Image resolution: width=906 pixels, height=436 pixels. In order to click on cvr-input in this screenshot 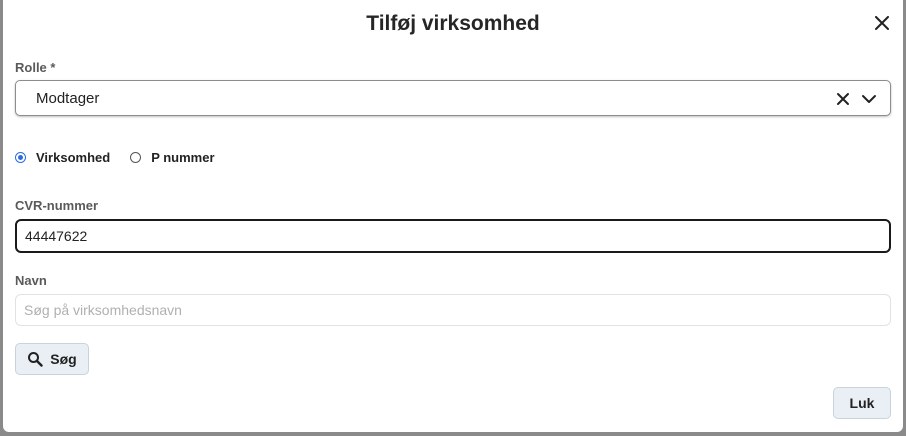, I will do `click(453, 236)`.